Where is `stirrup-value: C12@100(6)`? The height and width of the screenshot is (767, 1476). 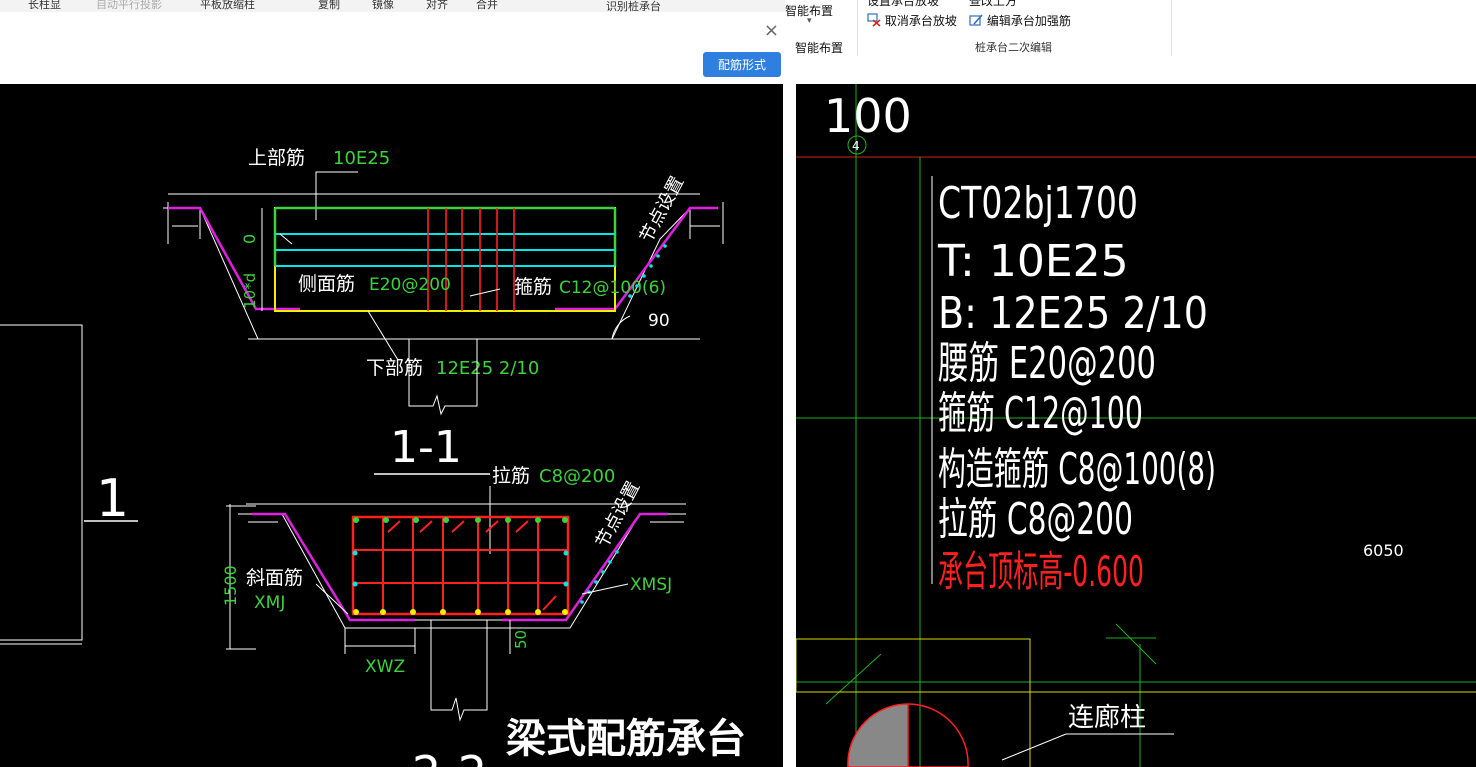 stirrup-value: C12@100(6) is located at coordinates (612, 288).